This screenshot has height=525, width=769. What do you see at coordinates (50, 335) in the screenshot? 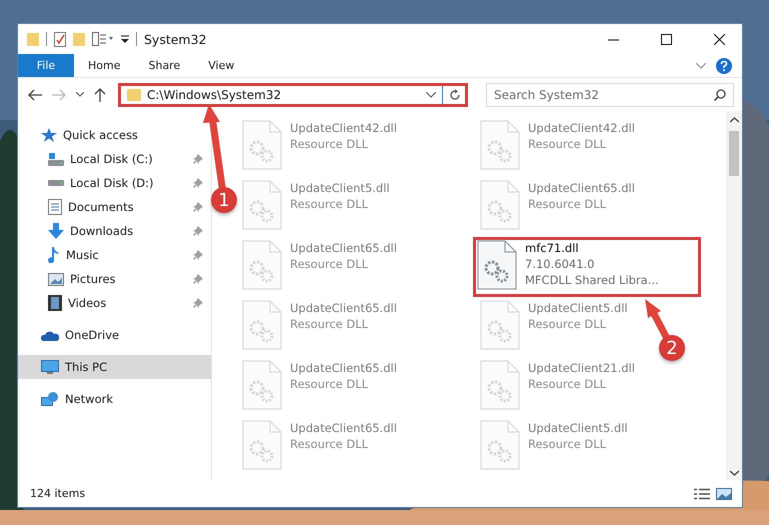
I see `cloud-icon` at bounding box center [50, 335].